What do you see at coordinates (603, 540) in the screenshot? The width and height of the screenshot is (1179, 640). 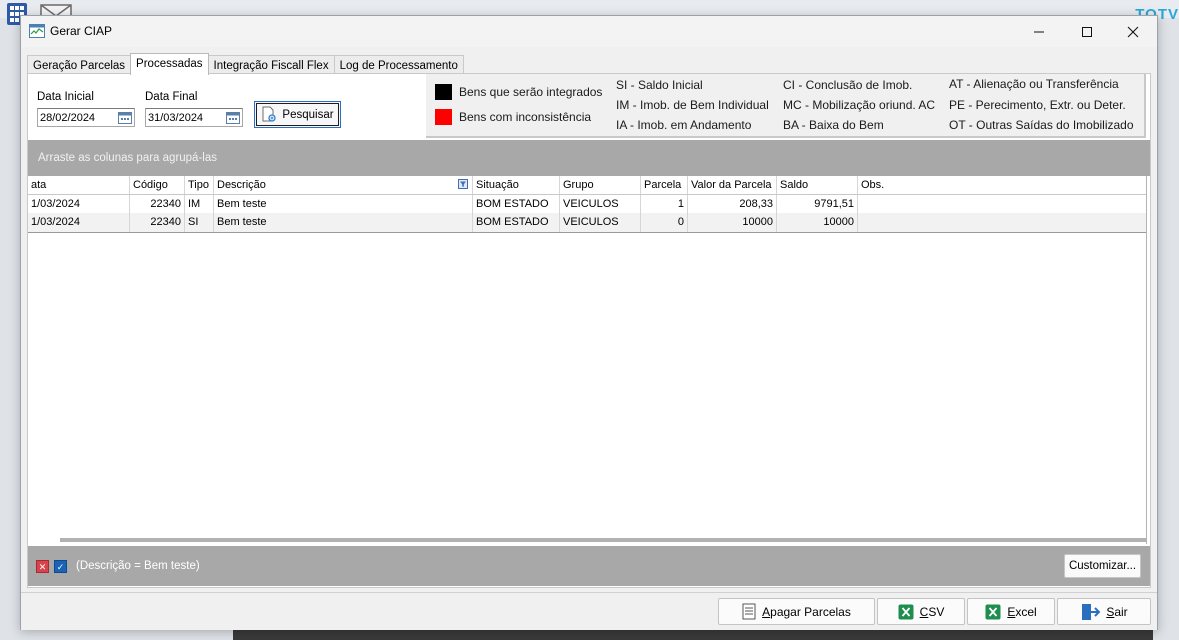 I see `horizontal-scrollbar` at bounding box center [603, 540].